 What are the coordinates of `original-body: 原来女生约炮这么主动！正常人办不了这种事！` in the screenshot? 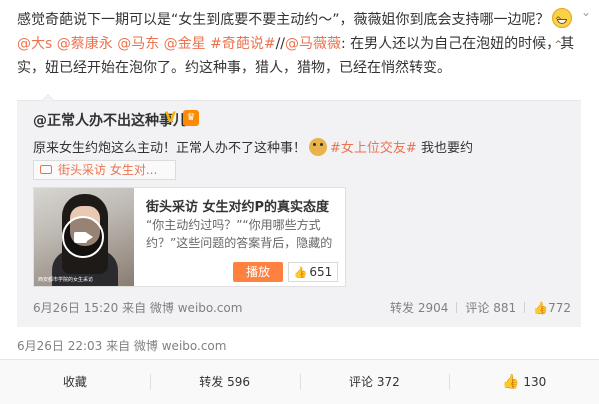 It's located at (170, 148).